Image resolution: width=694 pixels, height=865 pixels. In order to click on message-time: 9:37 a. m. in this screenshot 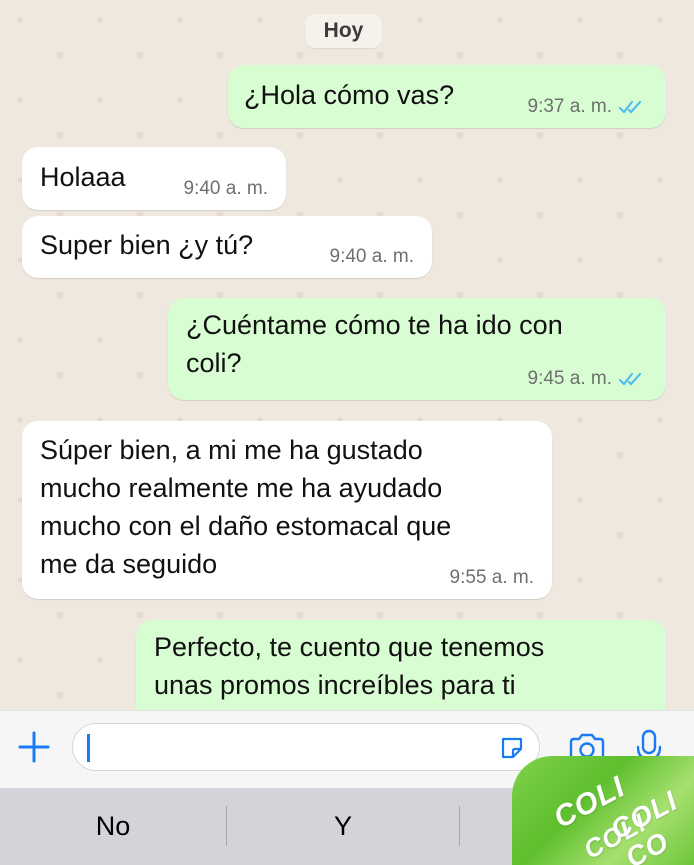, I will do `click(570, 106)`.